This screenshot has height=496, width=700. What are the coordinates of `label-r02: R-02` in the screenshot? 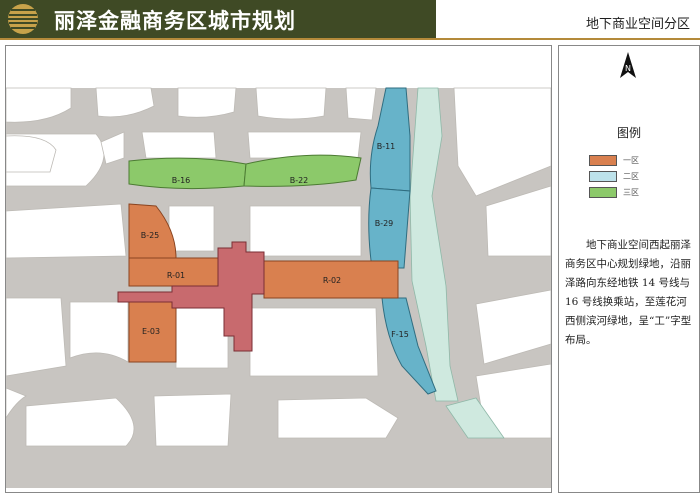 It's located at (332, 280).